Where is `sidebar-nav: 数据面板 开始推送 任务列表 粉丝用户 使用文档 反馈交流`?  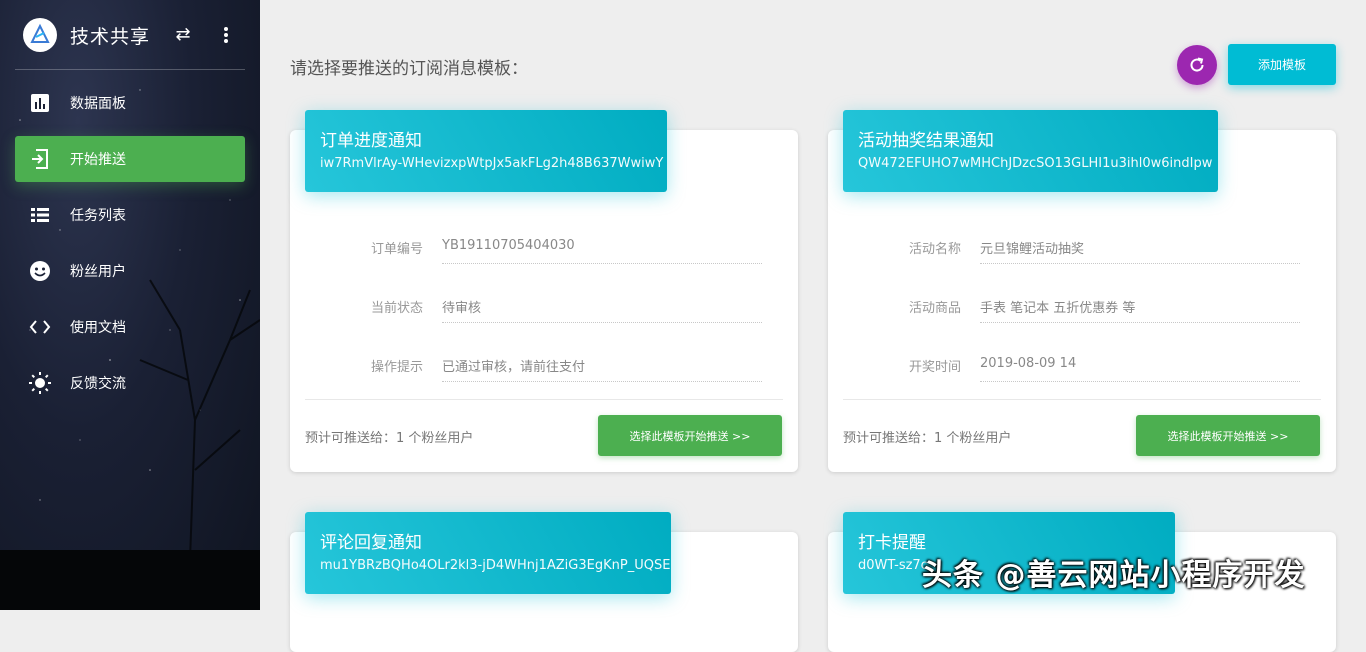
sidebar-nav: 数据面板 开始推送 任务列表 粉丝用户 使用文档 反馈交流 is located at coordinates (130, 248).